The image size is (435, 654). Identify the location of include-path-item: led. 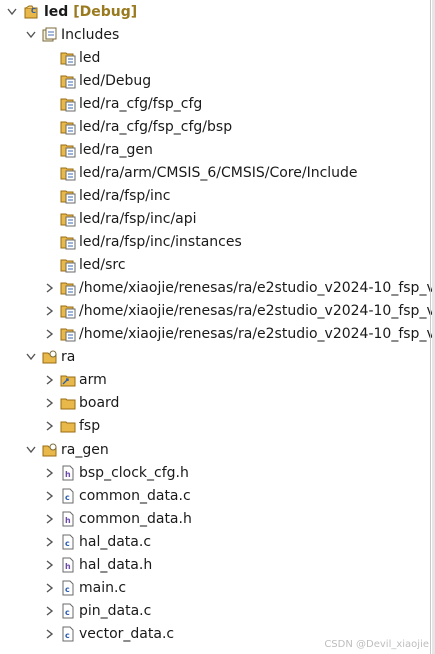
(217, 58).